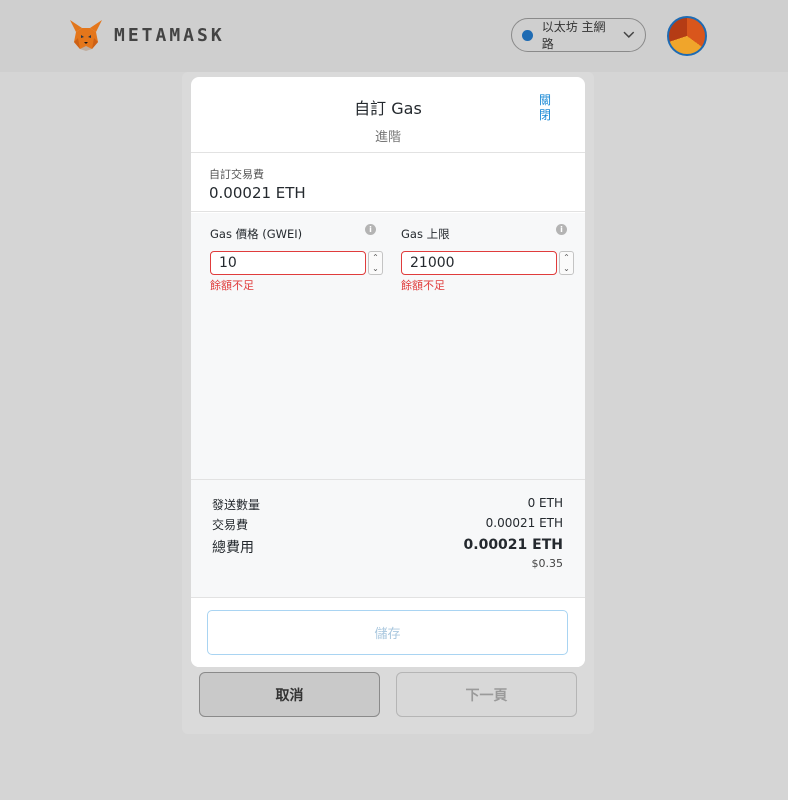 This screenshot has height=800, width=788. I want to click on modal-footer: 儲存, so click(388, 632).